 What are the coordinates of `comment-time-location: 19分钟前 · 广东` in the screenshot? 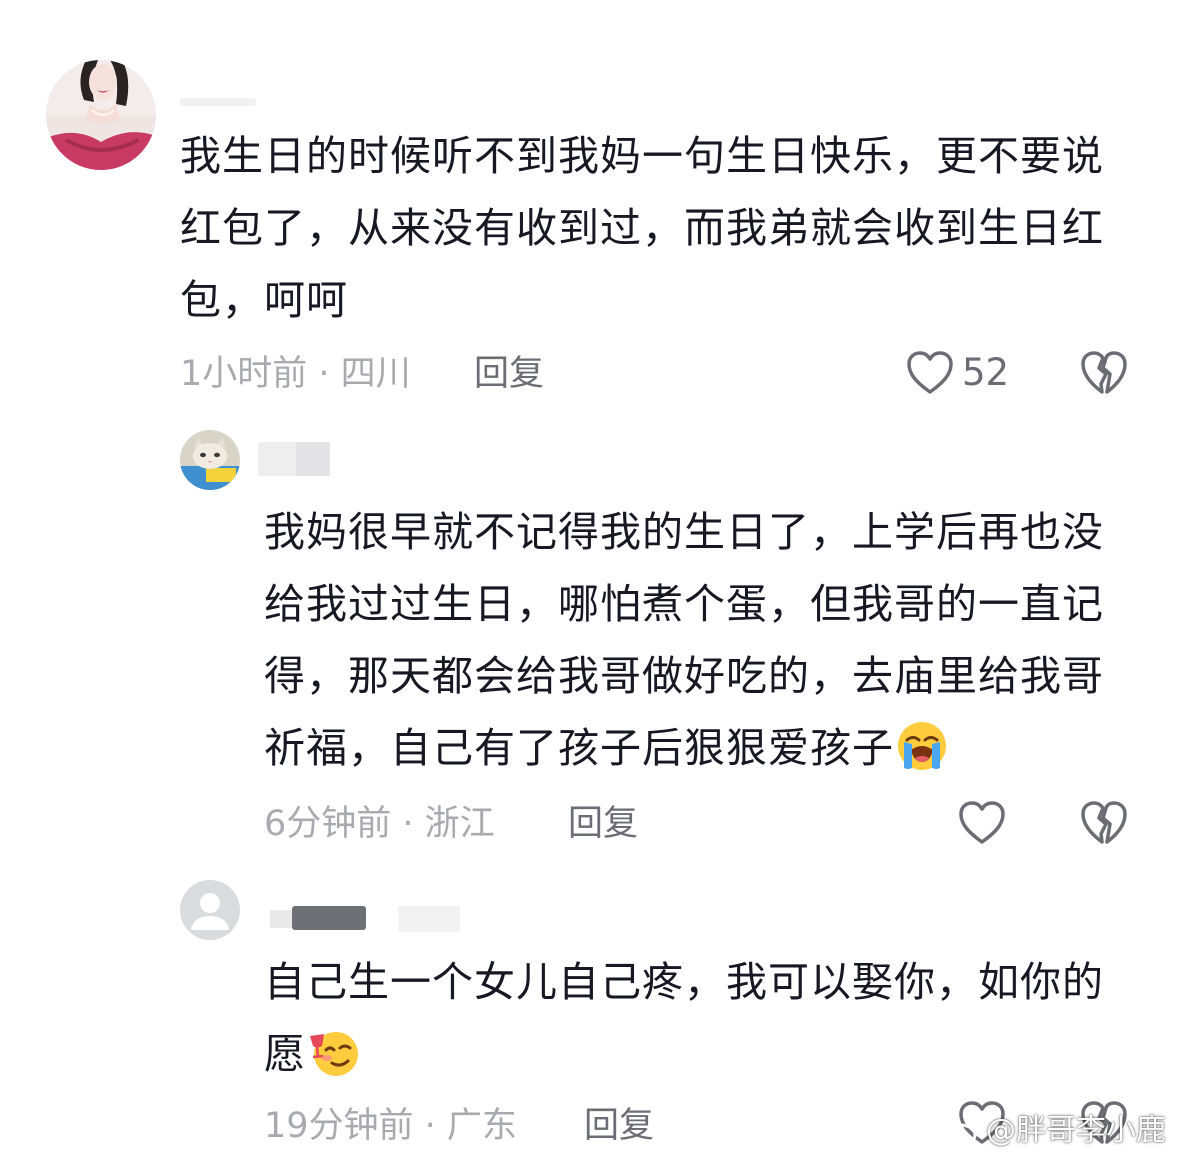 It's located at (390, 1126).